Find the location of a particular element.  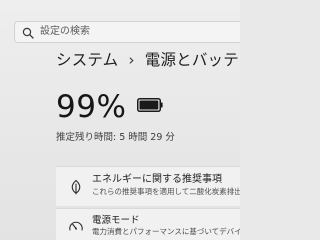

battery-icon is located at coordinates (150, 105).